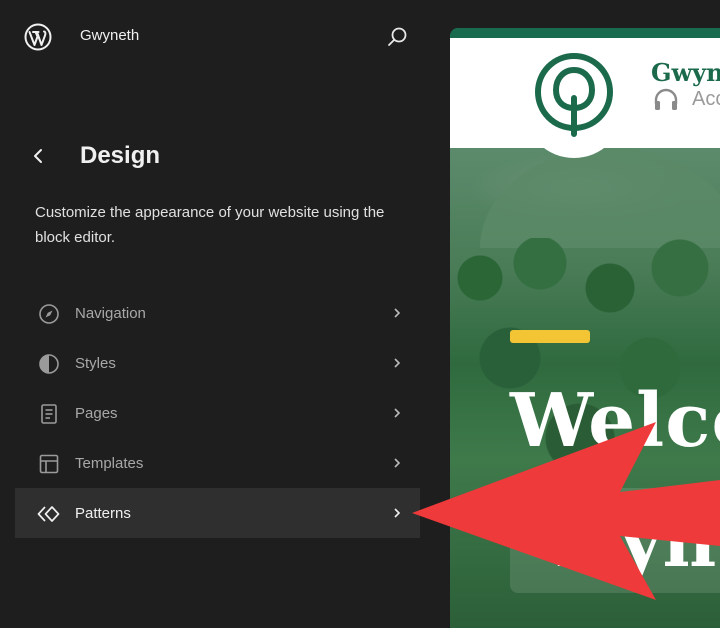 Image resolution: width=720 pixels, height=628 pixels. I want to click on nav-item-label: Pages, so click(96, 413).